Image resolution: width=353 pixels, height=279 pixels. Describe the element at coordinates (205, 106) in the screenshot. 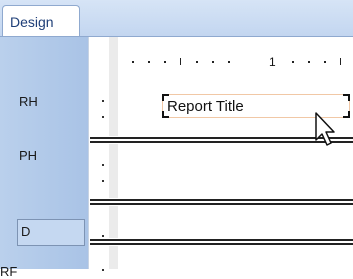

I see `report-title-text: Report Title` at that location.